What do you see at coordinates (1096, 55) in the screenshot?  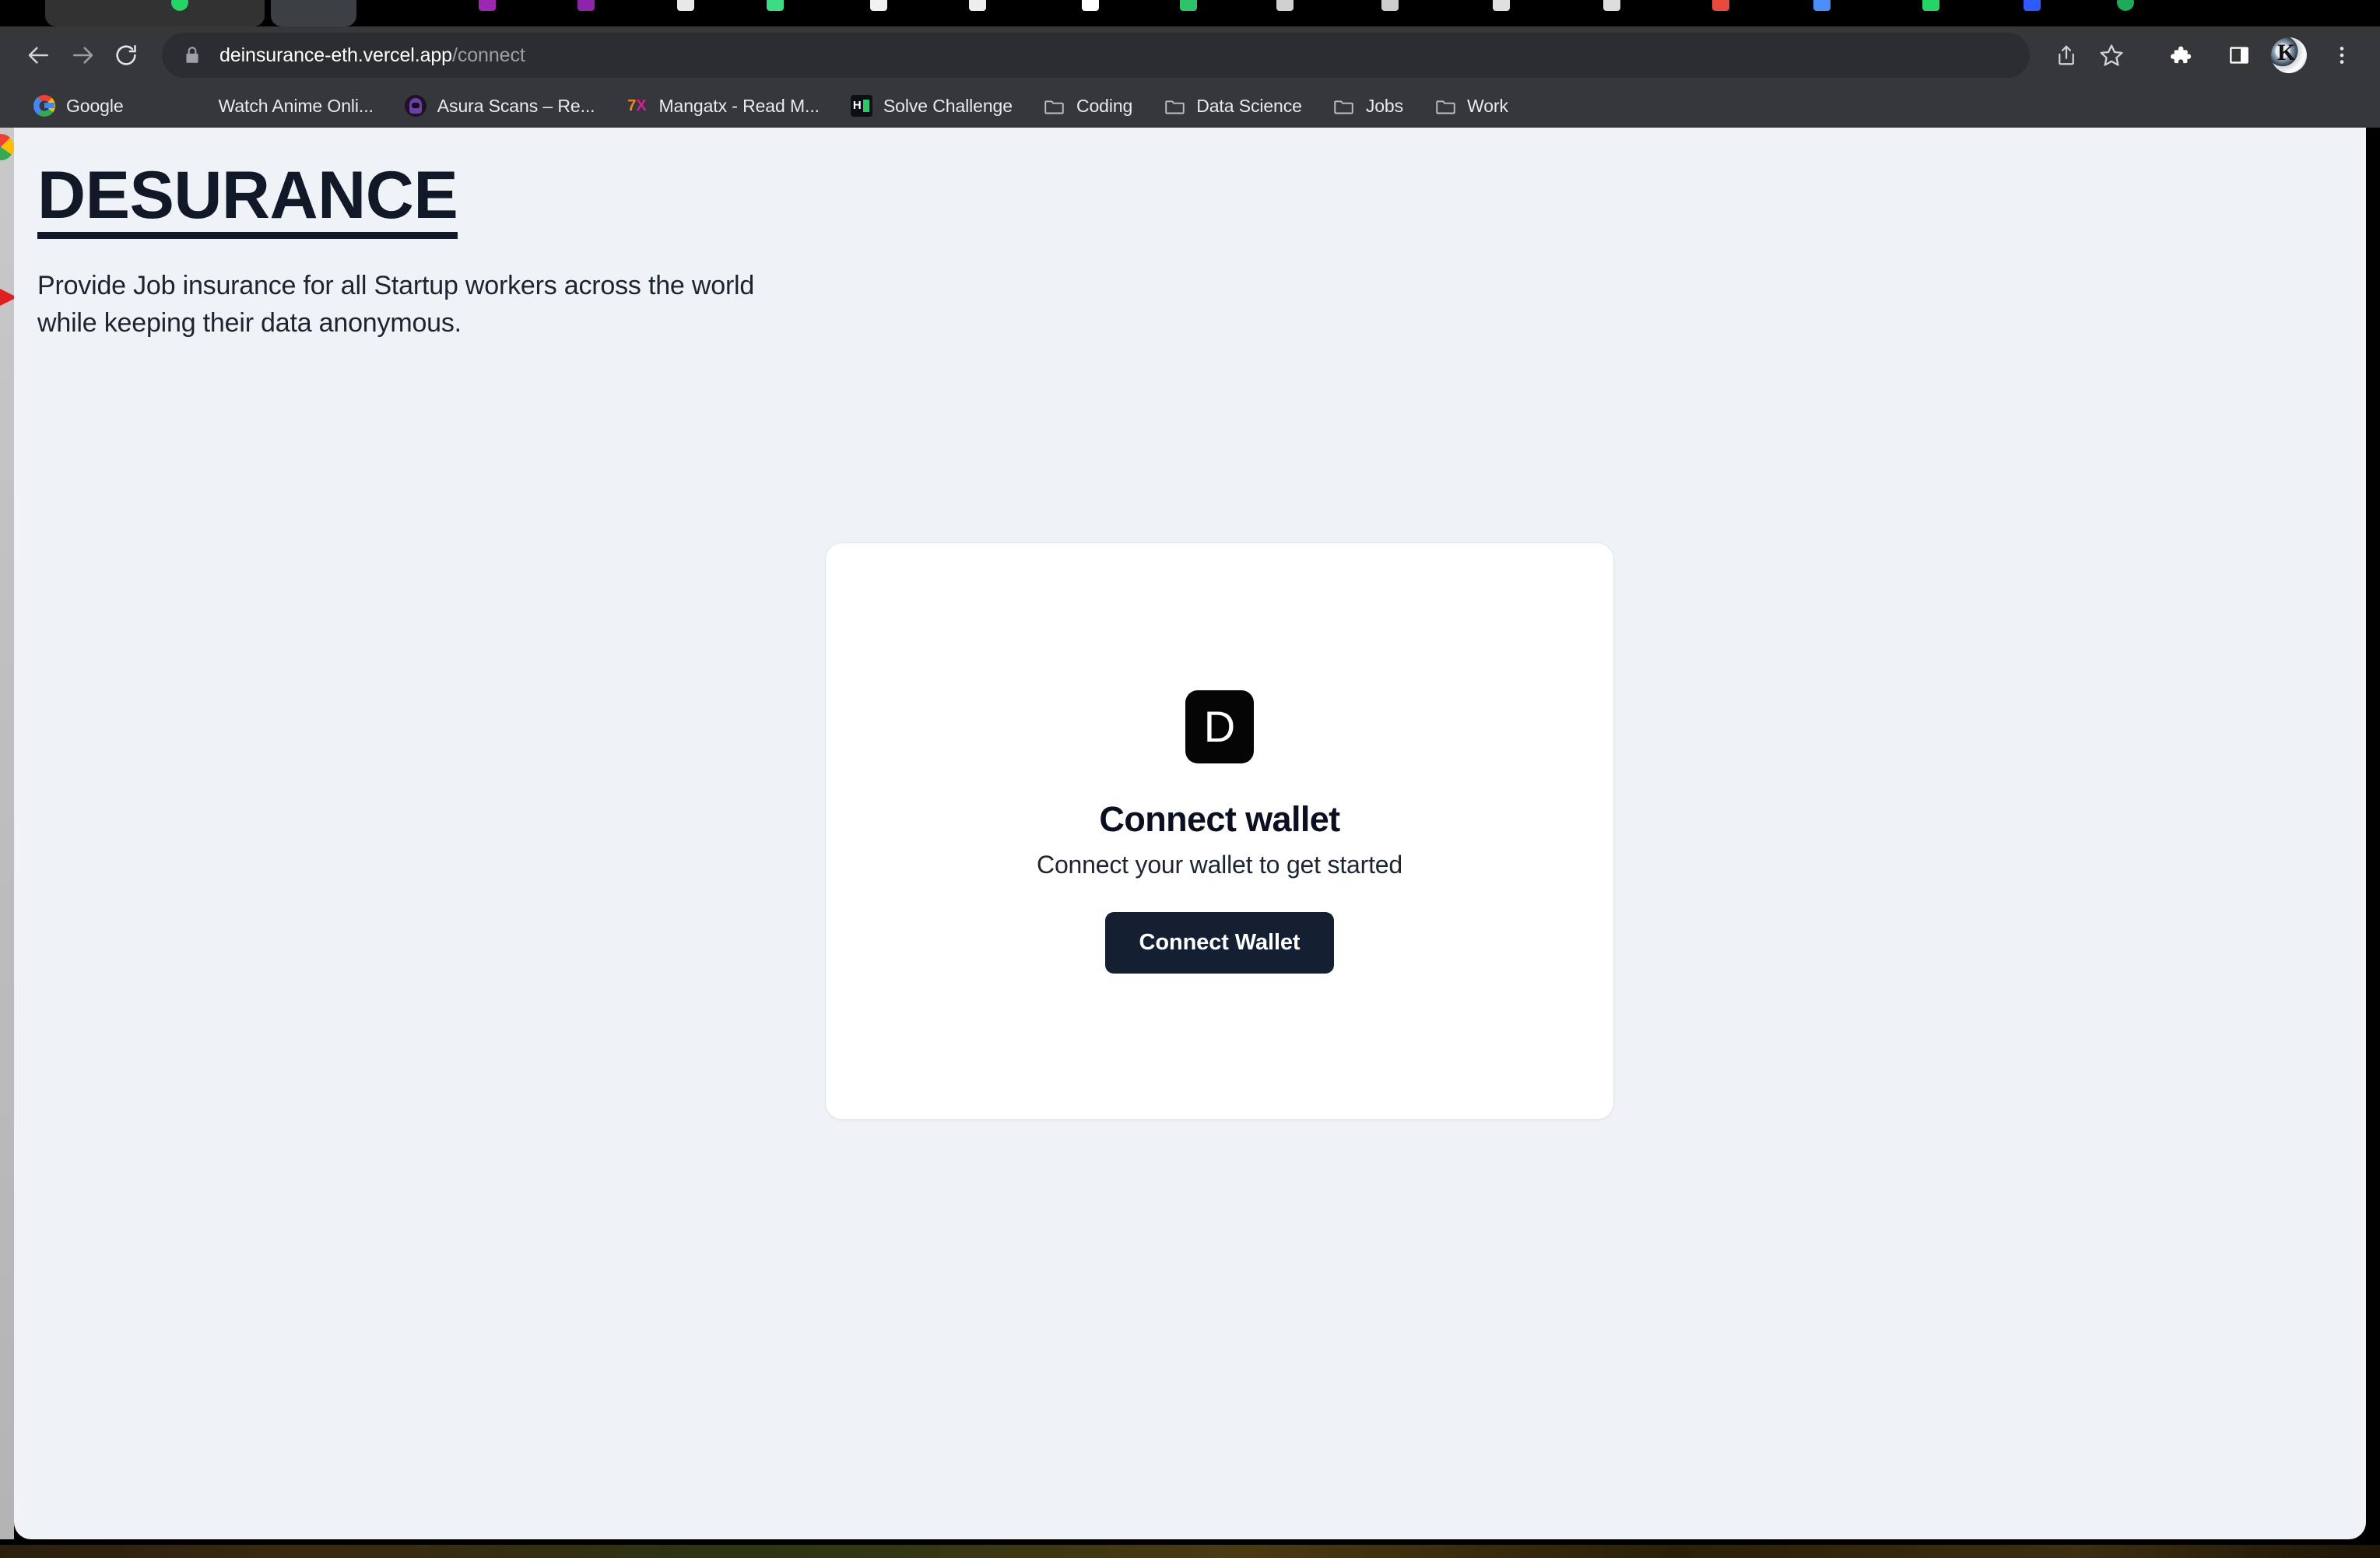 I see `address-bar: deinsurance-eth.vercel.app/connect` at bounding box center [1096, 55].